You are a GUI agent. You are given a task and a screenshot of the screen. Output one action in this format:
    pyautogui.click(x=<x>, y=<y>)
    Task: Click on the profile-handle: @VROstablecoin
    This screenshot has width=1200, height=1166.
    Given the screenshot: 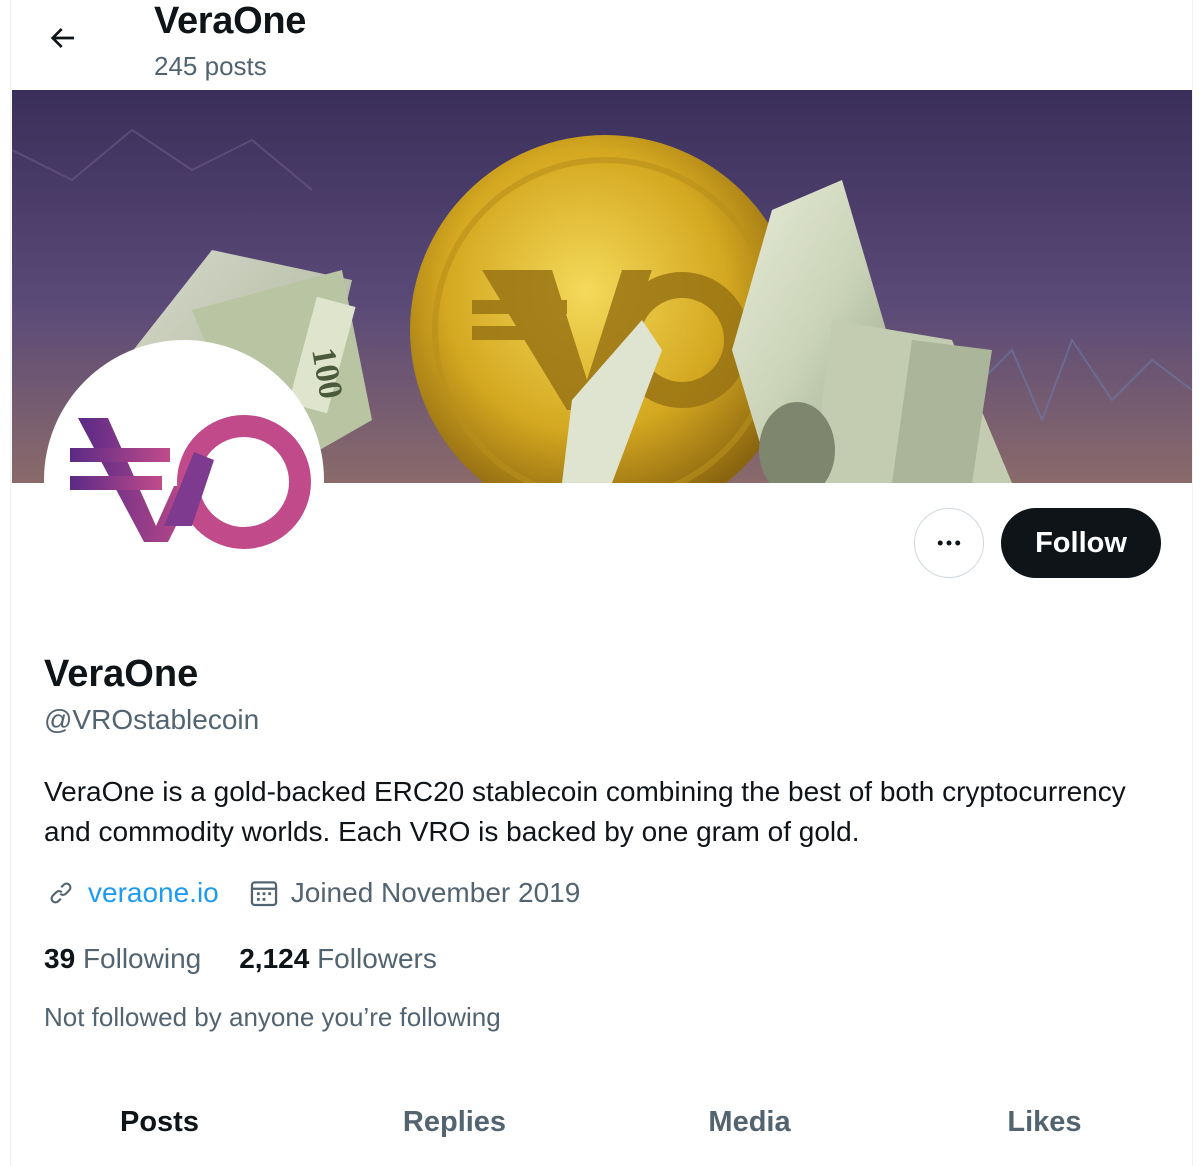 What is the action you would take?
    pyautogui.click(x=152, y=719)
    